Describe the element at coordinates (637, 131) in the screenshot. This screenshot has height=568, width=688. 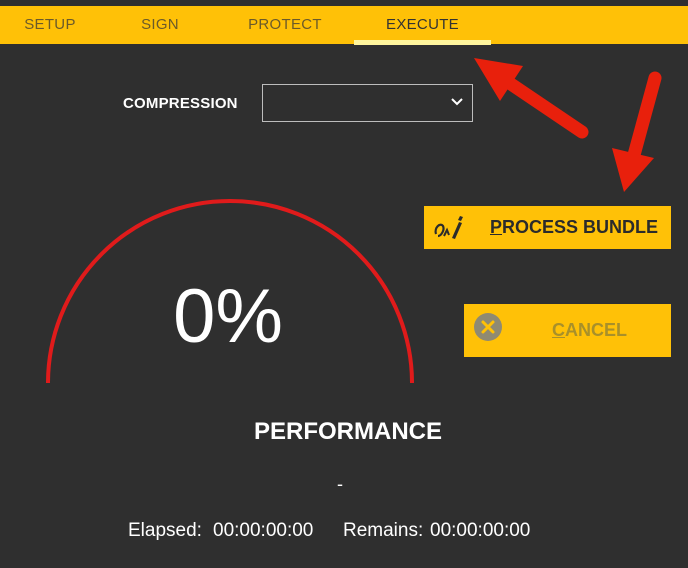
I see `arrow-to-process-button` at that location.